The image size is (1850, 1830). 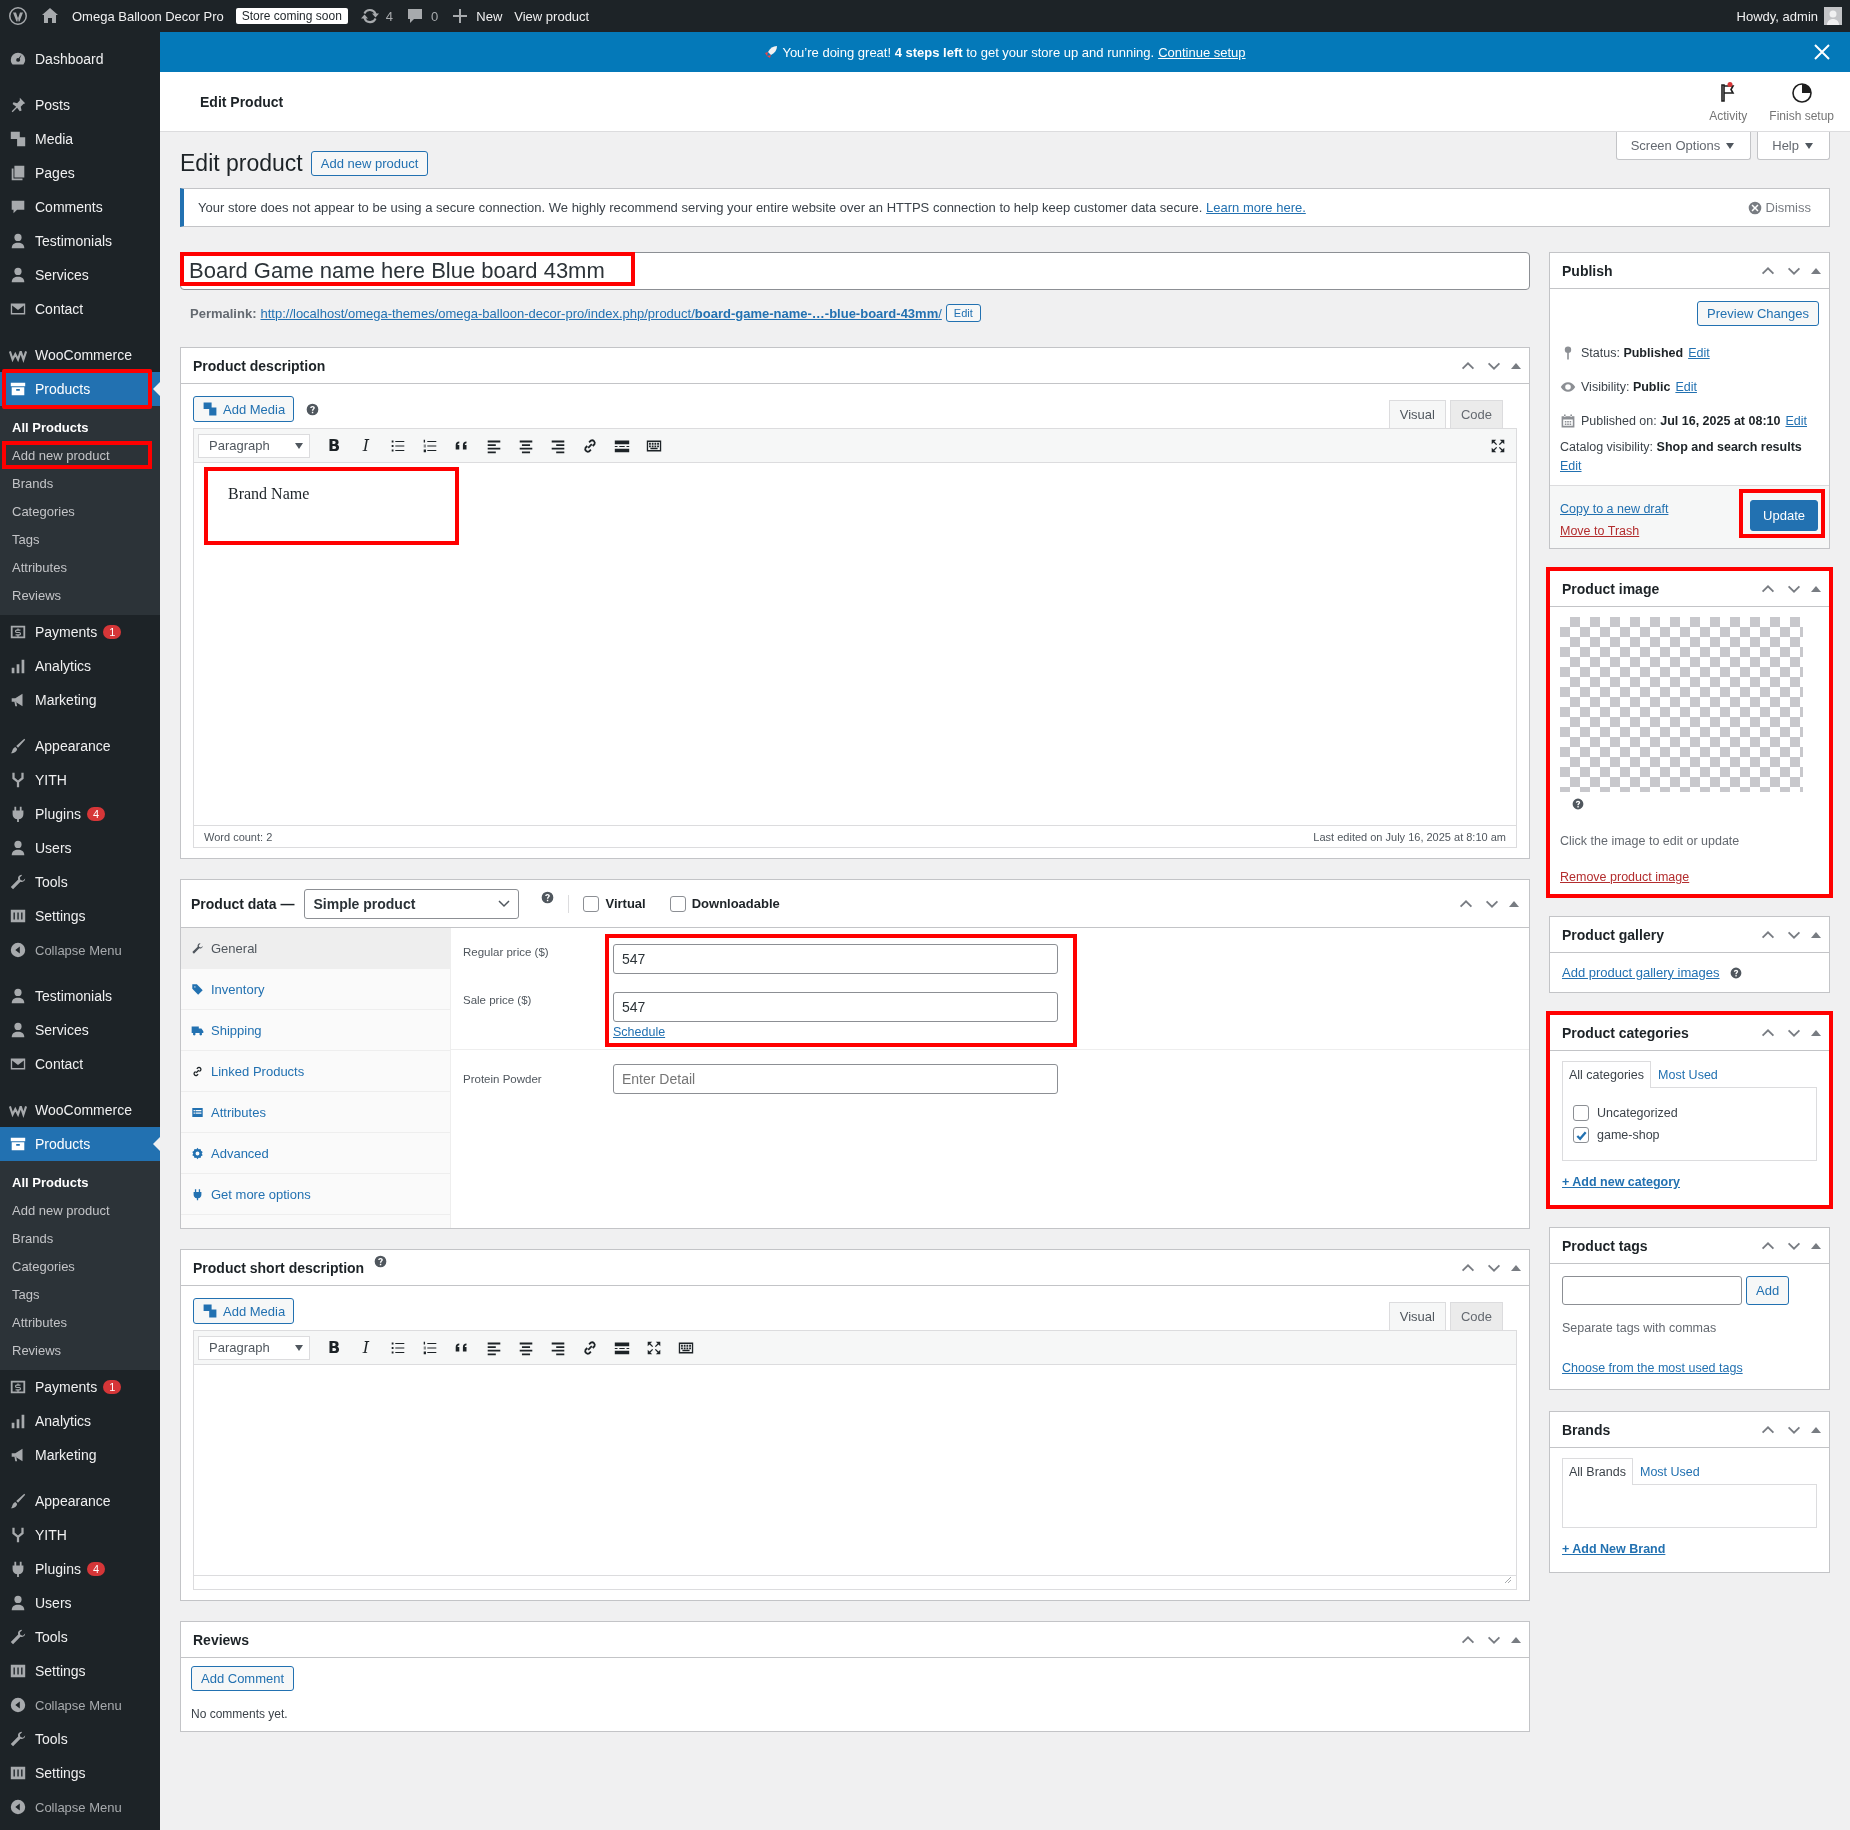 What do you see at coordinates (552, 16) in the screenshot?
I see `view-product-link: View product` at bounding box center [552, 16].